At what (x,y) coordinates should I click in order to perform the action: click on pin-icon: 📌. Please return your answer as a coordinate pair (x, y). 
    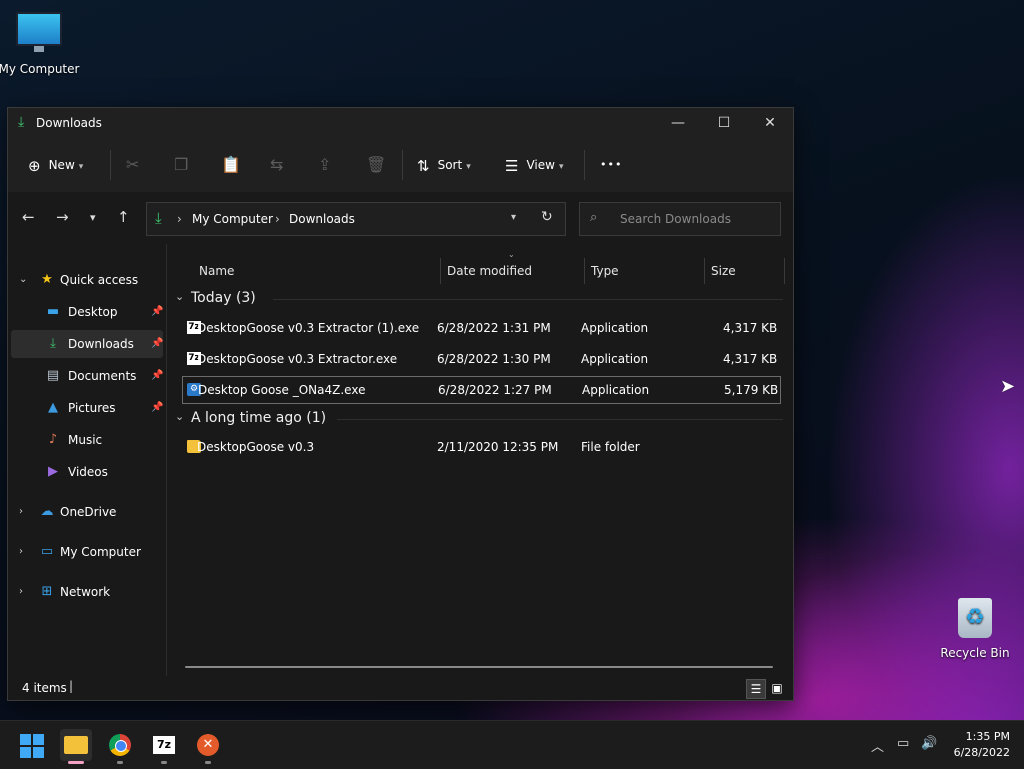
    Looking at the image, I should click on (157, 375).